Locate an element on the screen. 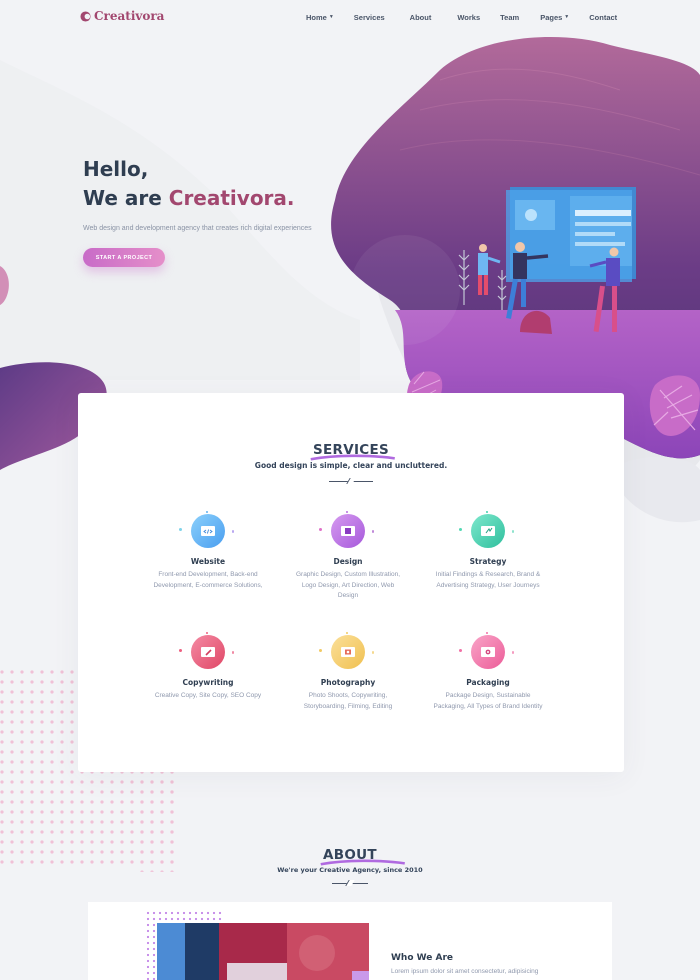 This screenshot has height=980, width=700. section-title: ABOUT is located at coordinates (362, 856).